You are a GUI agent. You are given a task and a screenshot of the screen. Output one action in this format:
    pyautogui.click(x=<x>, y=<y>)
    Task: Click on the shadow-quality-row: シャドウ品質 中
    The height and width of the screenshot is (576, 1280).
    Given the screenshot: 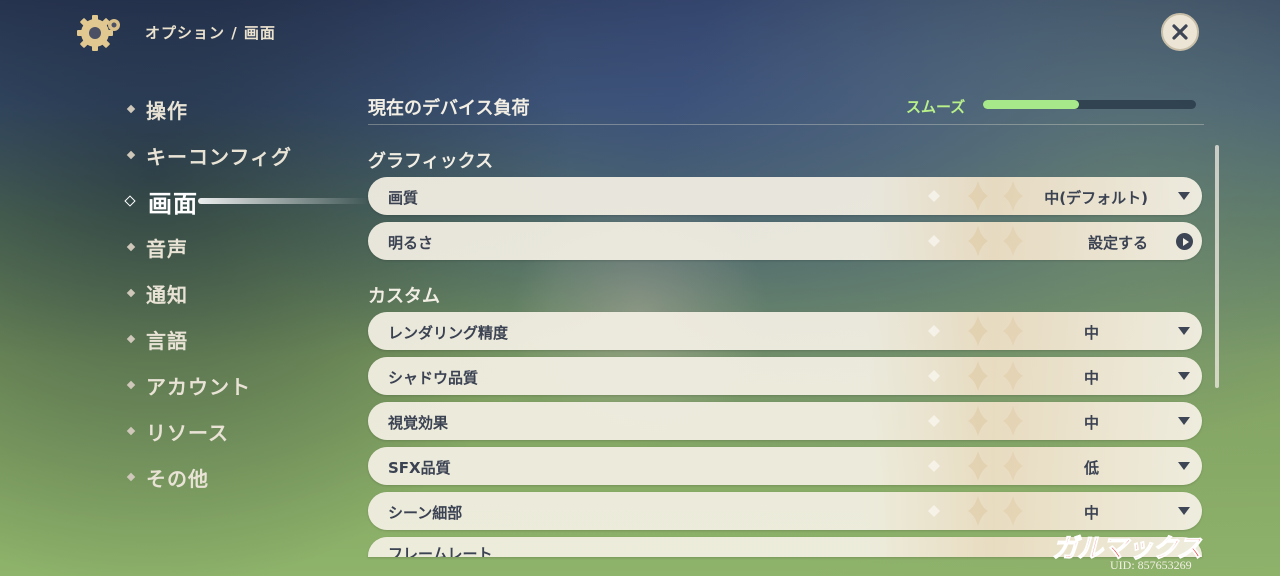 What is the action you would take?
    pyautogui.click(x=785, y=376)
    